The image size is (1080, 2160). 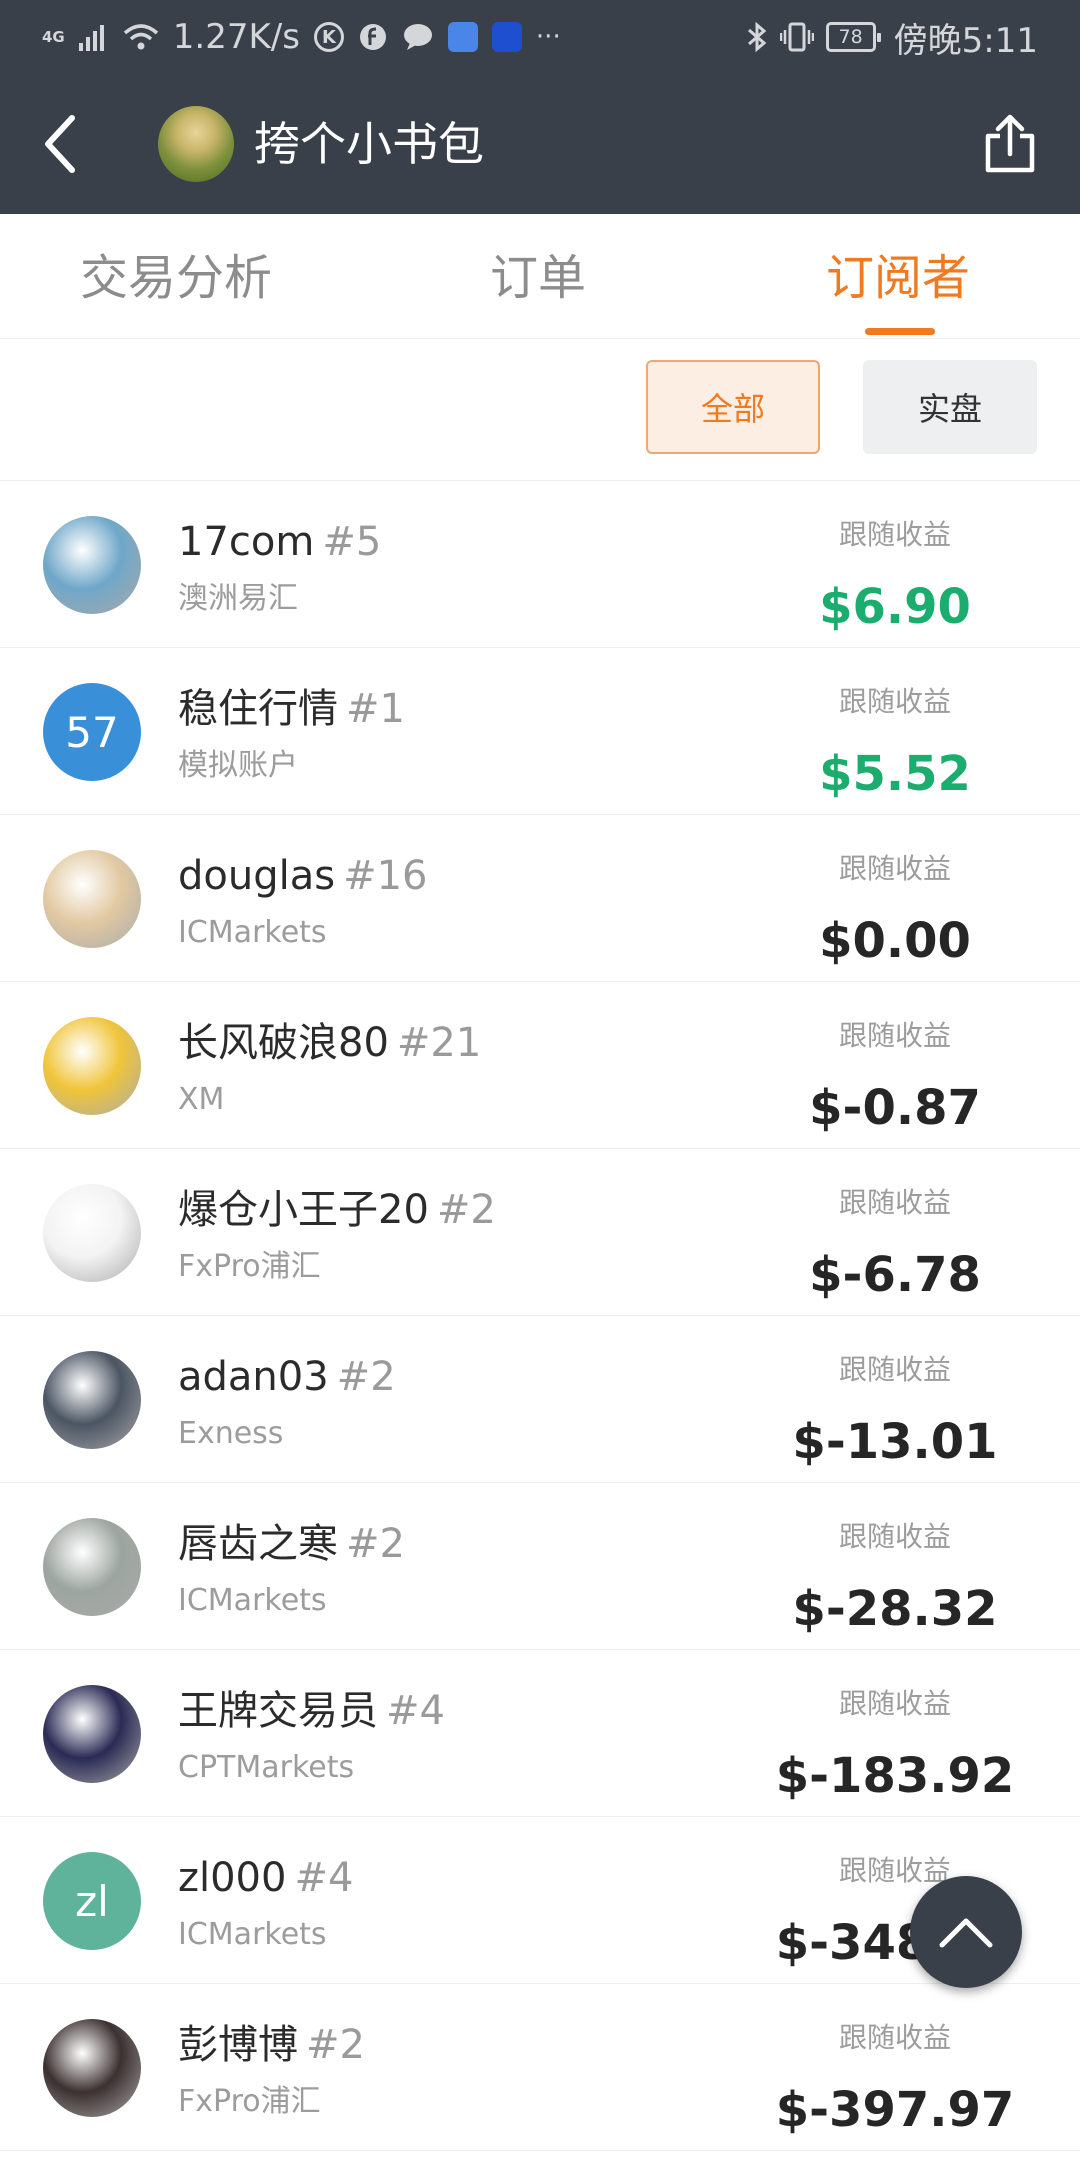 I want to click on app-header: 挎个小书包, so click(x=540, y=144).